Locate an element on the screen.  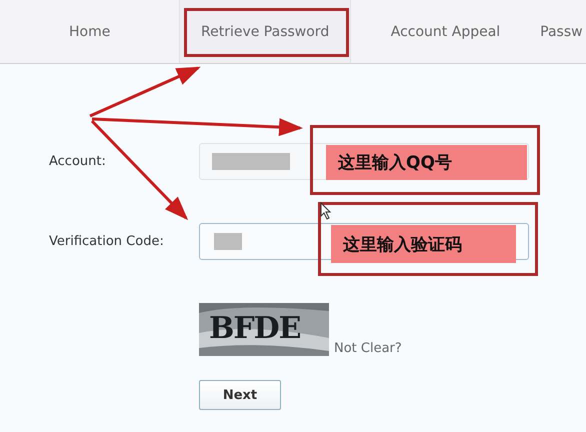
field-label: Verification Code: is located at coordinates (107, 241).